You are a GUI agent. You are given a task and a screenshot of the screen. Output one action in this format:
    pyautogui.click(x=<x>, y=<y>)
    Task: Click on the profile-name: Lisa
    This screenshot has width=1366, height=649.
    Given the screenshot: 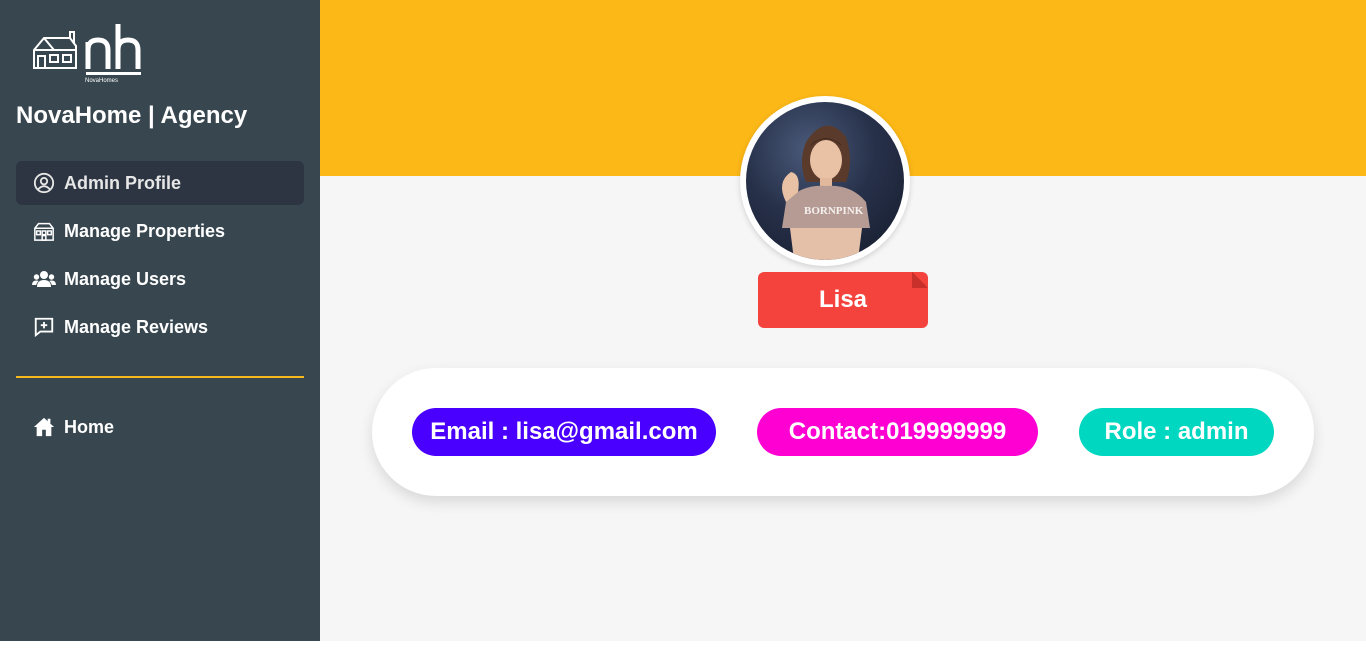 What is the action you would take?
    pyautogui.click(x=843, y=299)
    